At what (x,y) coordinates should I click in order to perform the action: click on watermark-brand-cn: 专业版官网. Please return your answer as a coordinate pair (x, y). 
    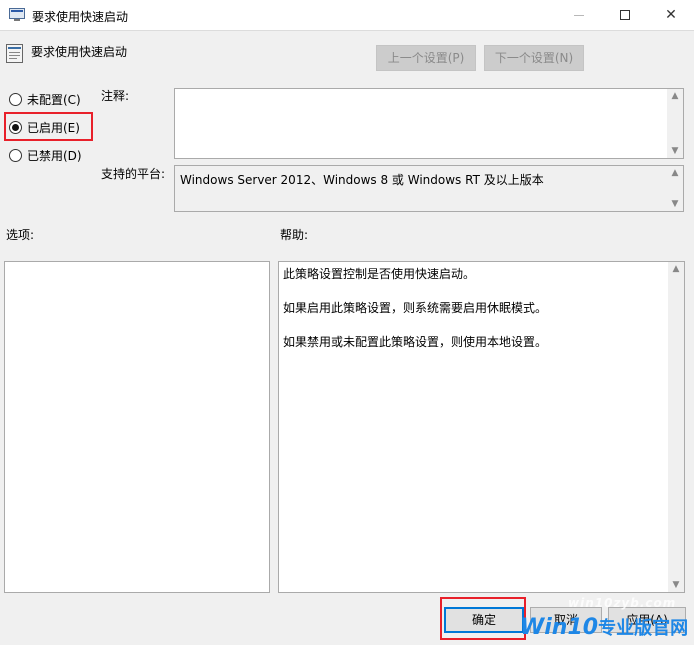
    Looking at the image, I should click on (643, 628).